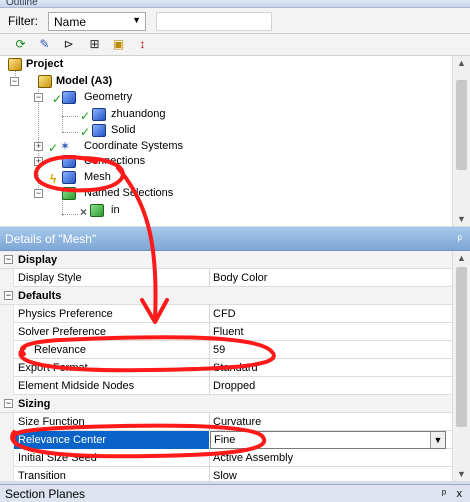  I want to click on property-label: Relevance Center, so click(62, 440).